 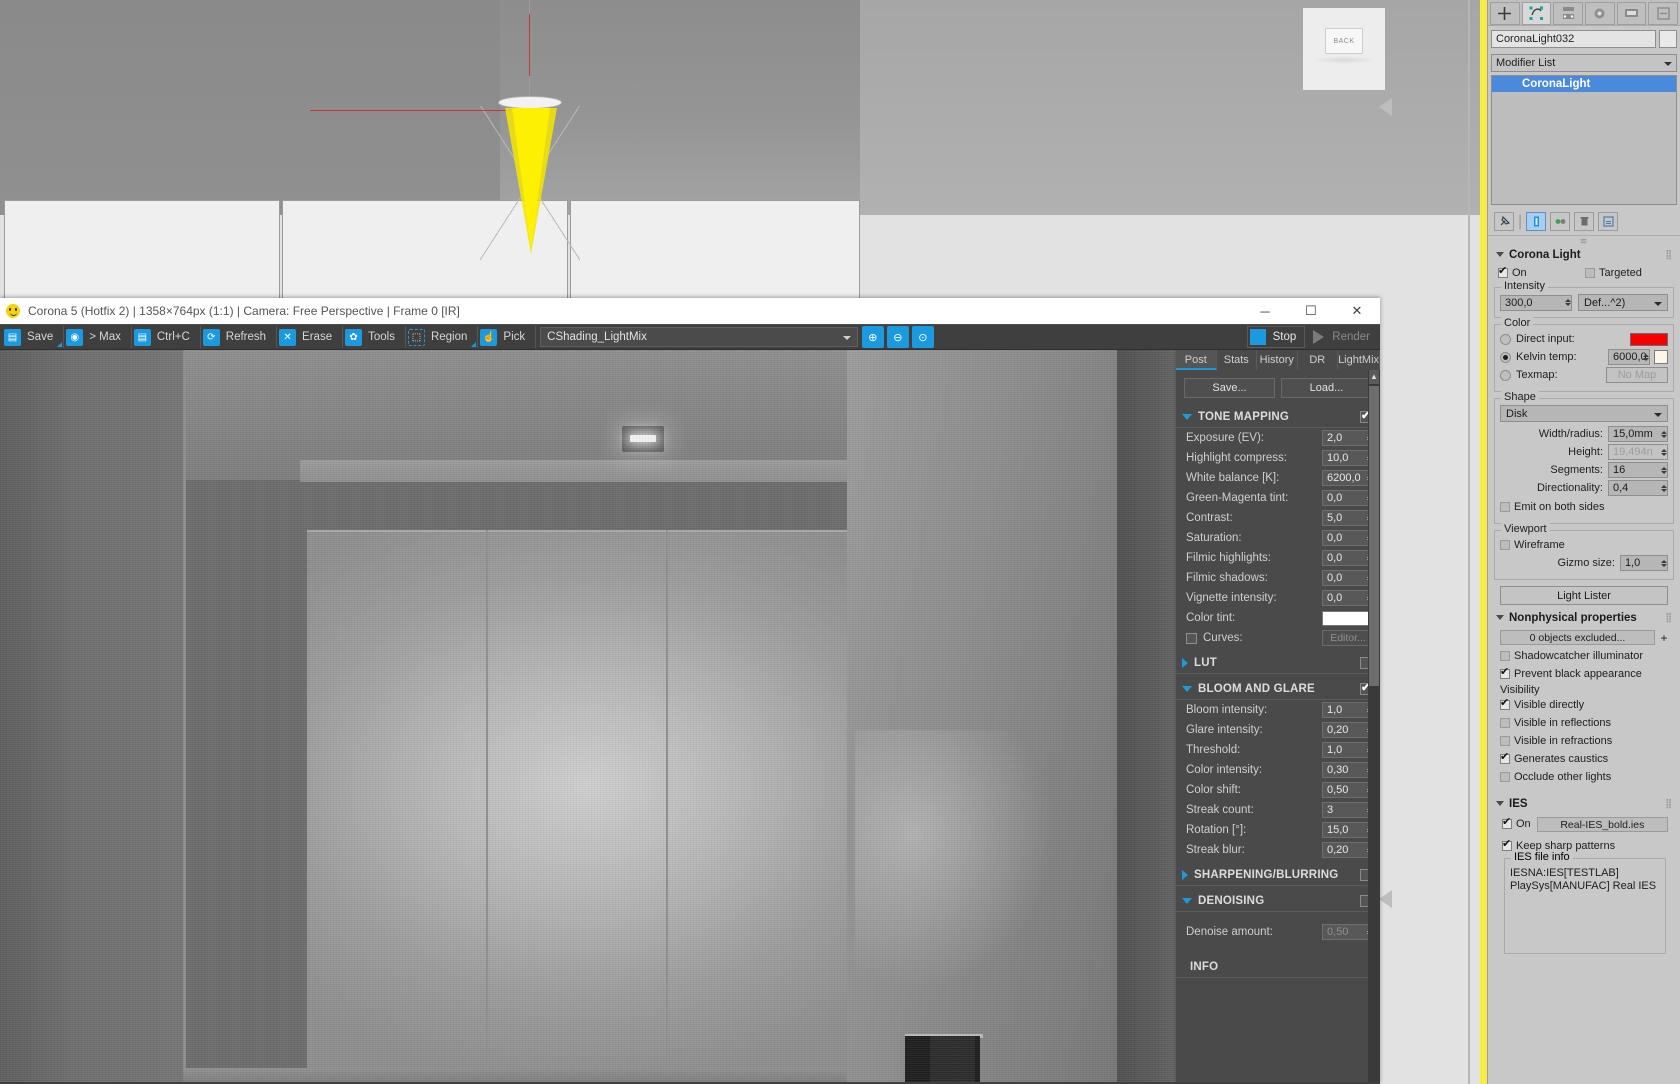 What do you see at coordinates (1278, 830) in the screenshot?
I see `row-rotation: Rotation [°]: 15,0` at bounding box center [1278, 830].